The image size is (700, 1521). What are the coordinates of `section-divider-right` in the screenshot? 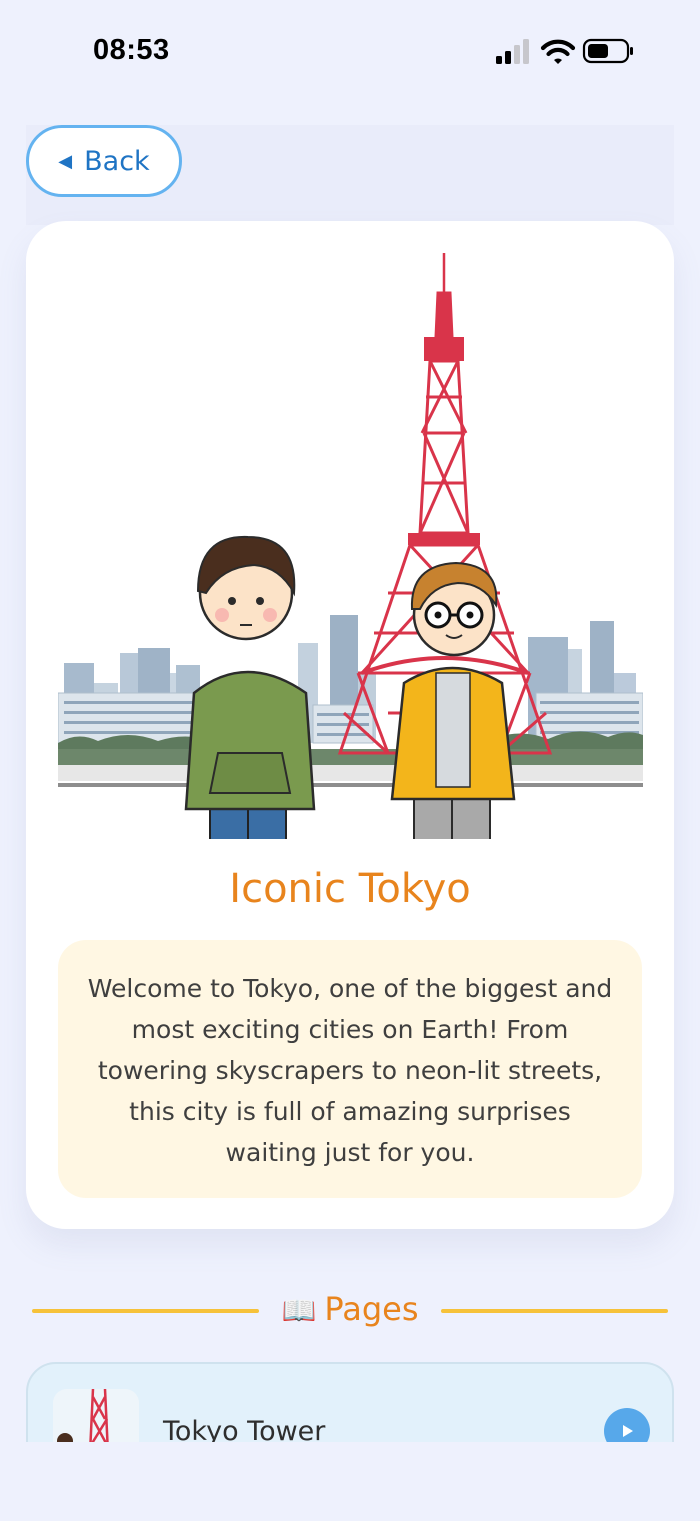 It's located at (554, 1311).